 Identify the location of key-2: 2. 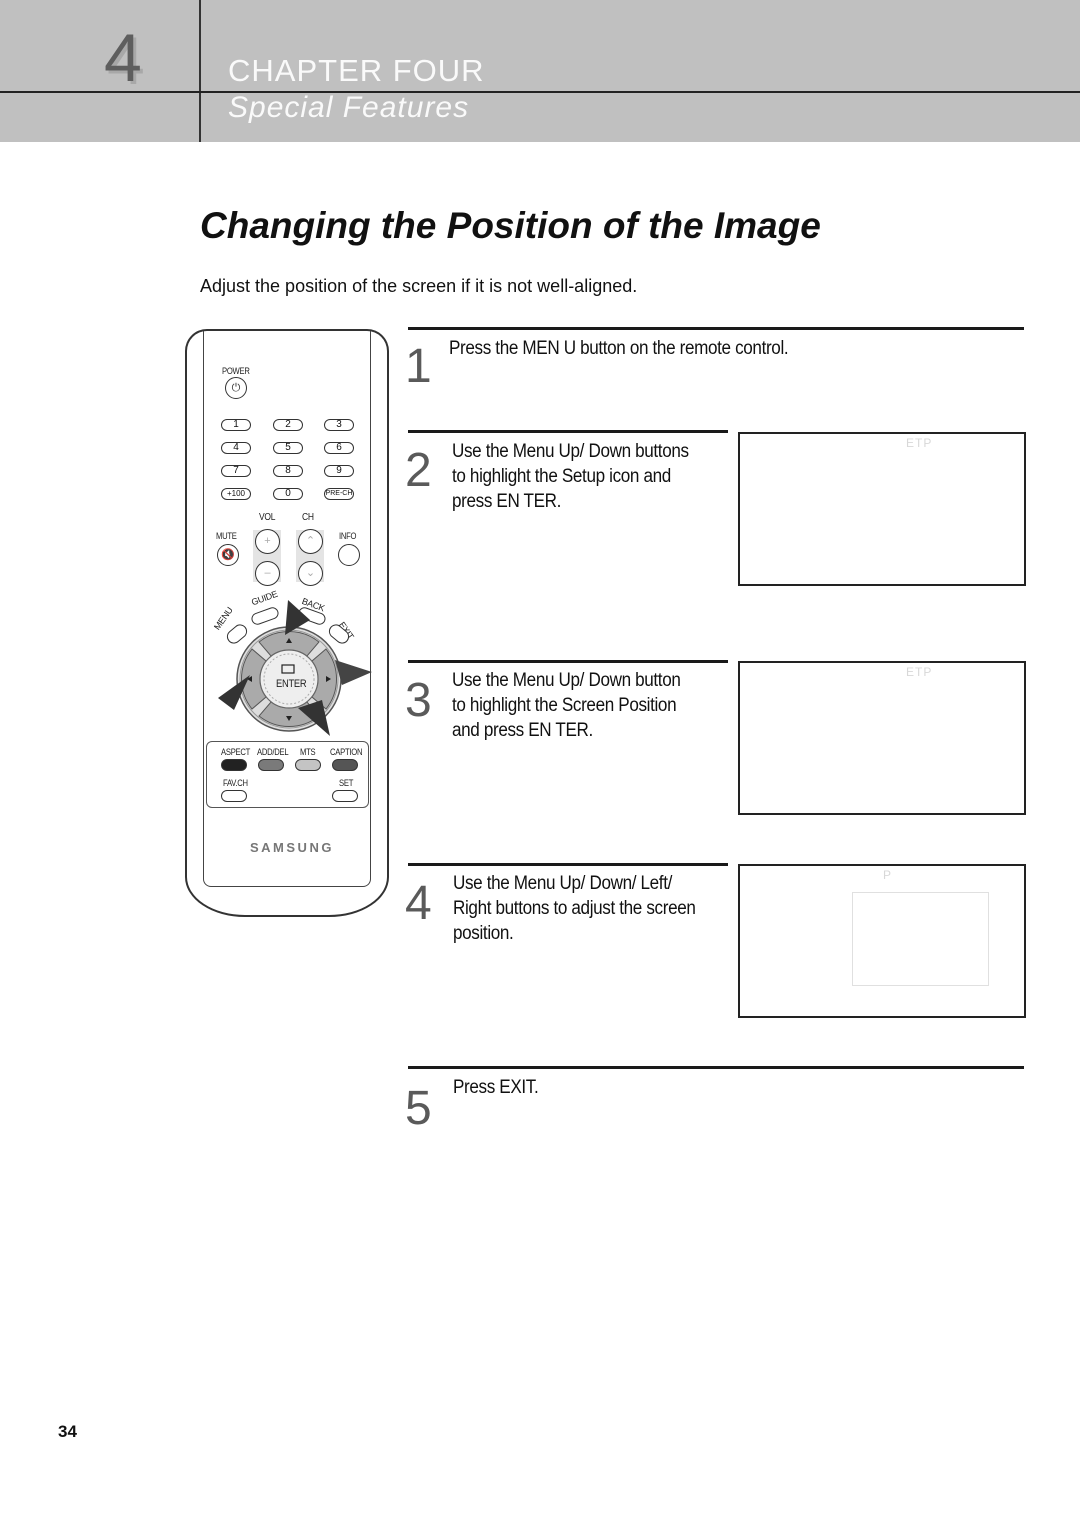
(288, 425).